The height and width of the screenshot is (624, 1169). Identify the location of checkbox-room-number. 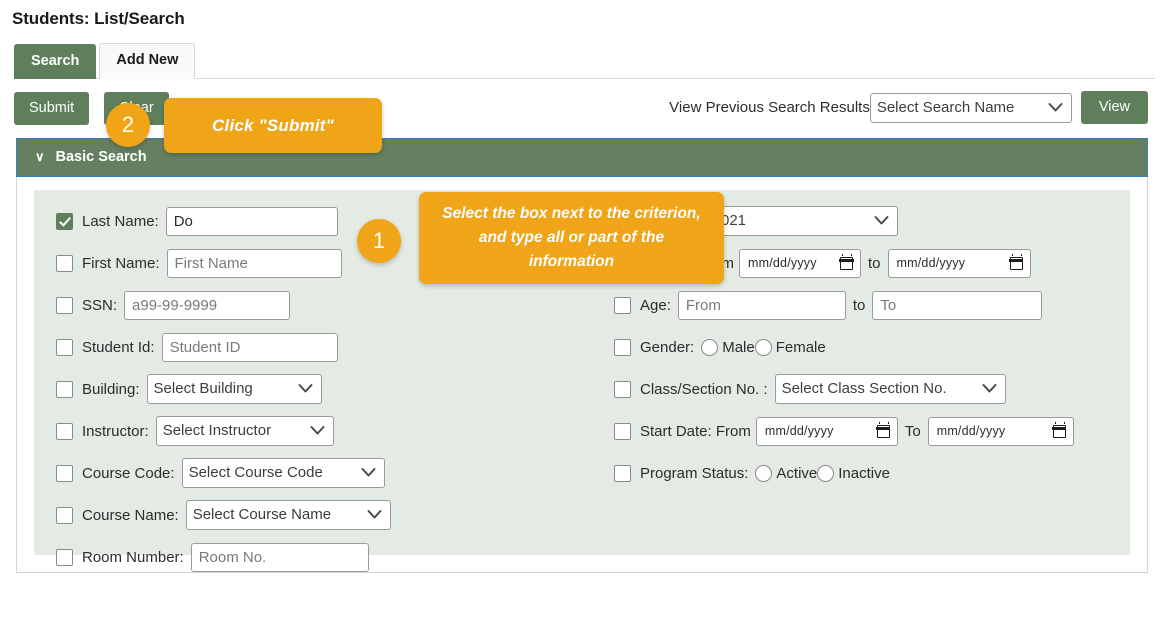
(64, 557).